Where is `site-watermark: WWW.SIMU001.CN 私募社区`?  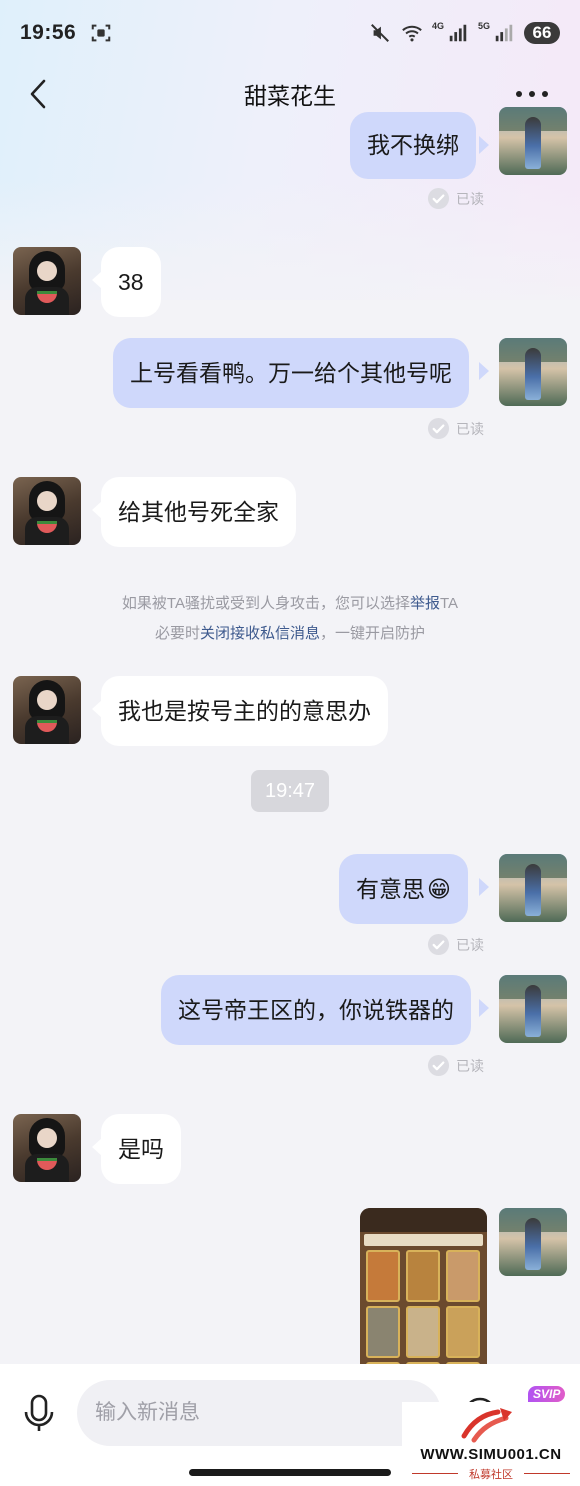
site-watermark: WWW.SIMU001.CN 私募社区 is located at coordinates (491, 1444).